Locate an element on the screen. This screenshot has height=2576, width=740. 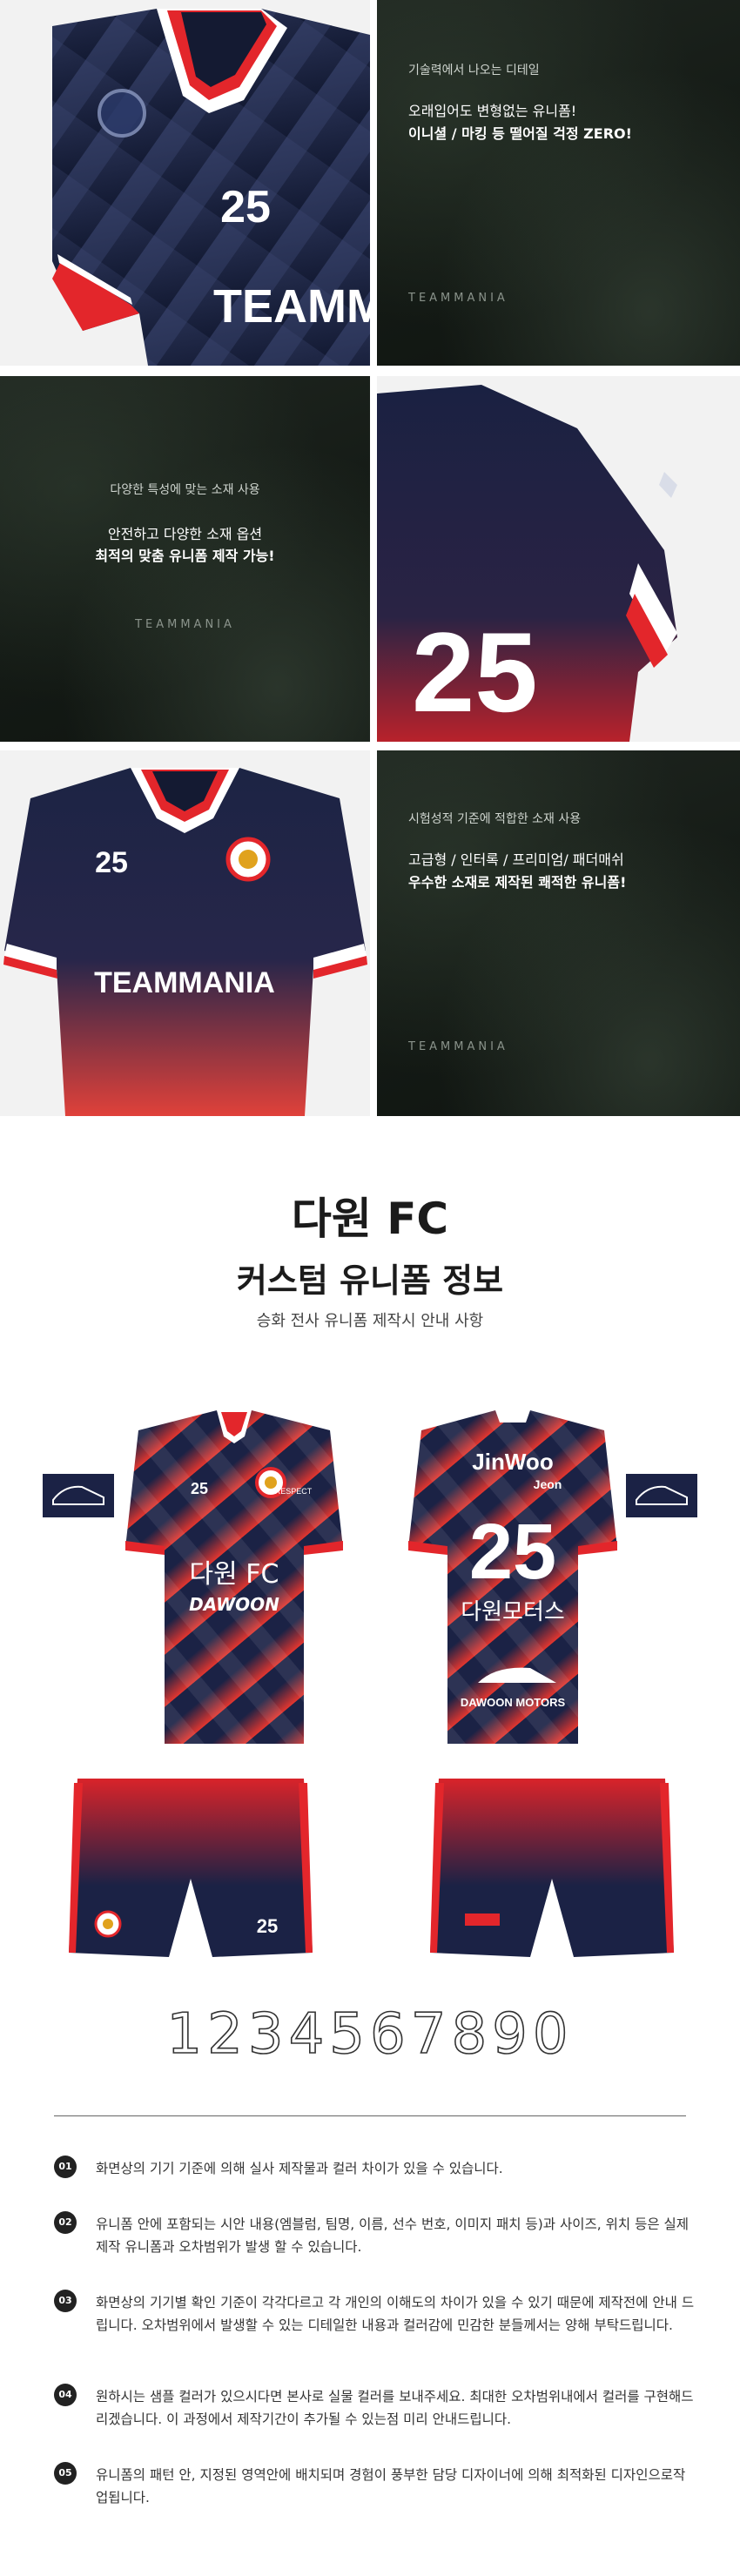
back-shorts is located at coordinates (552, 1868).